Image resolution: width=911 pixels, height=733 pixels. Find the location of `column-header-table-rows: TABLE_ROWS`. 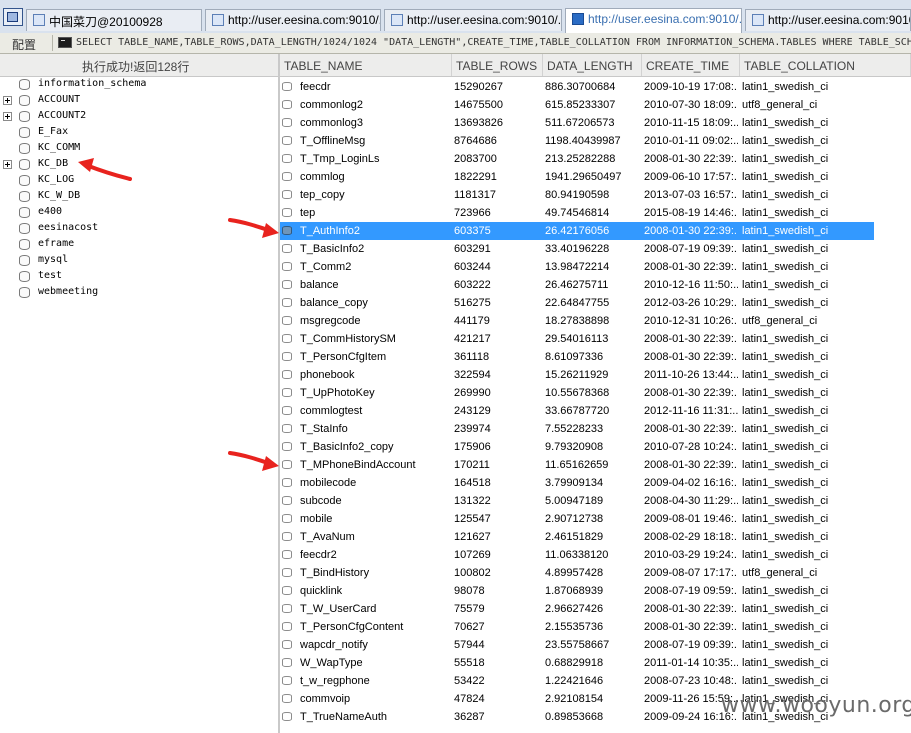

column-header-table-rows: TABLE_ROWS is located at coordinates (497, 65).